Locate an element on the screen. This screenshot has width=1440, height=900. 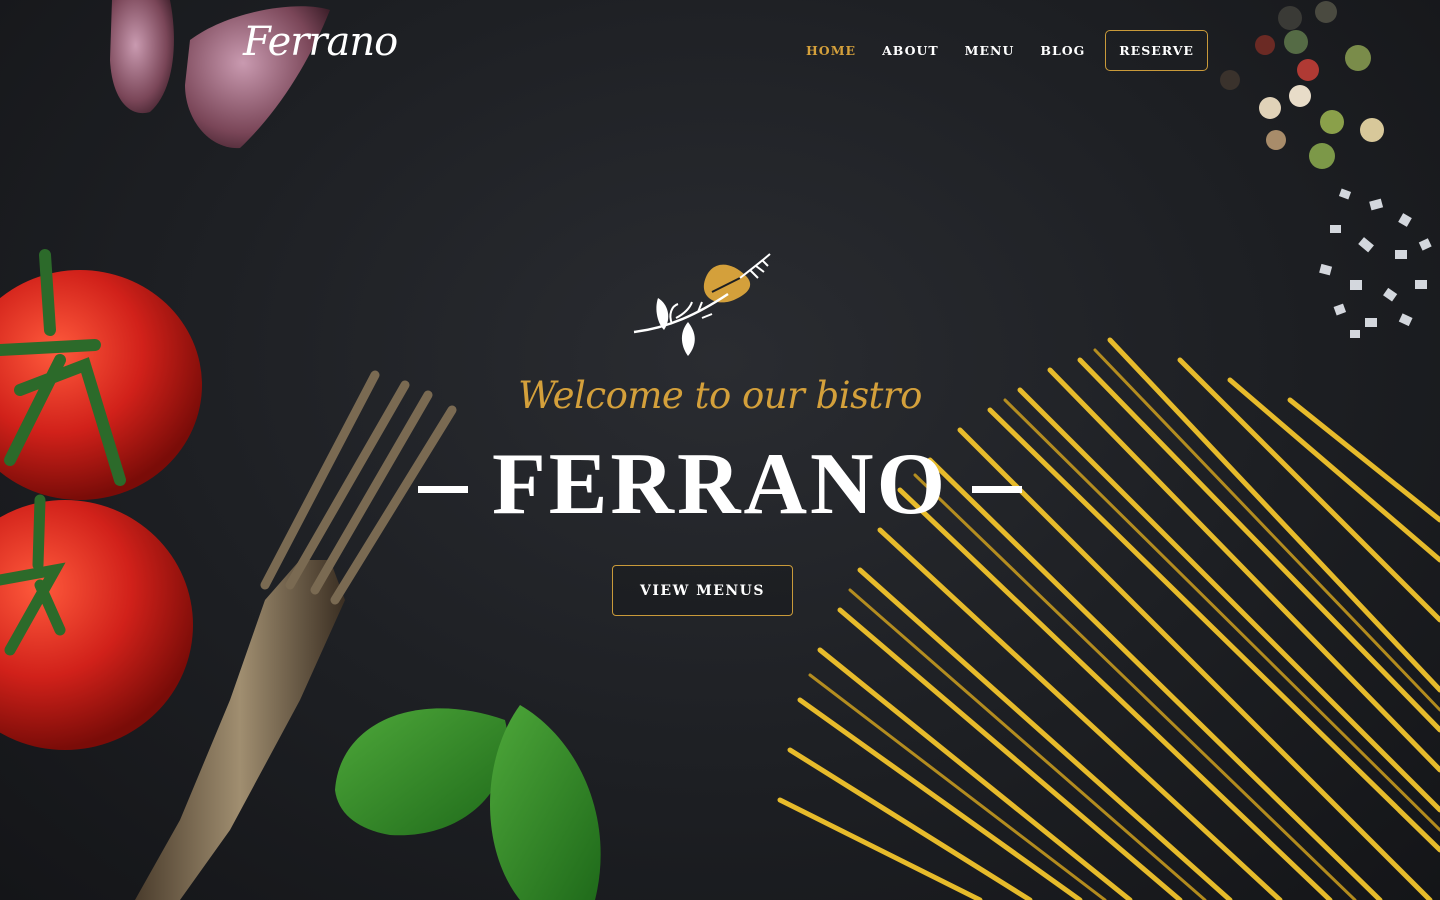
nav-link-blog: BLOG is located at coordinates (1062, 50).